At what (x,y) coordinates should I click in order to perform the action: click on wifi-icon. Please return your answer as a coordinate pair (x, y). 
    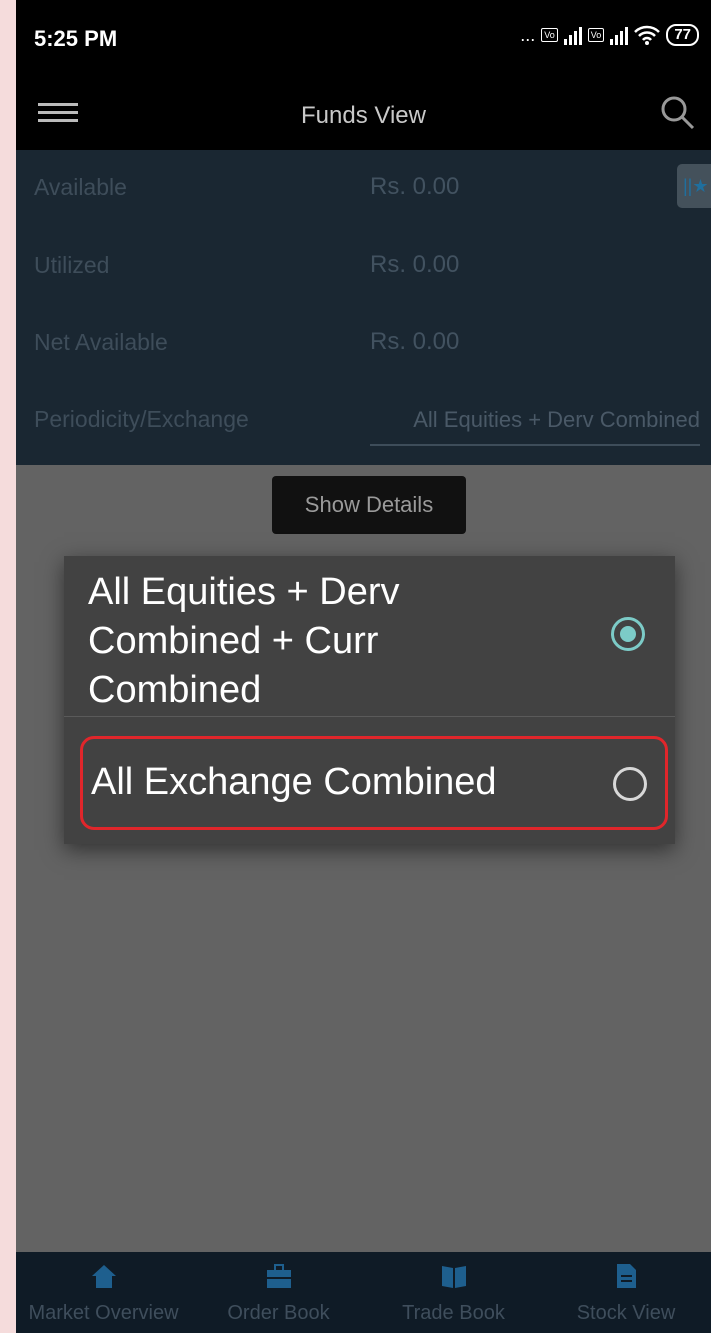
    Looking at the image, I should click on (647, 35).